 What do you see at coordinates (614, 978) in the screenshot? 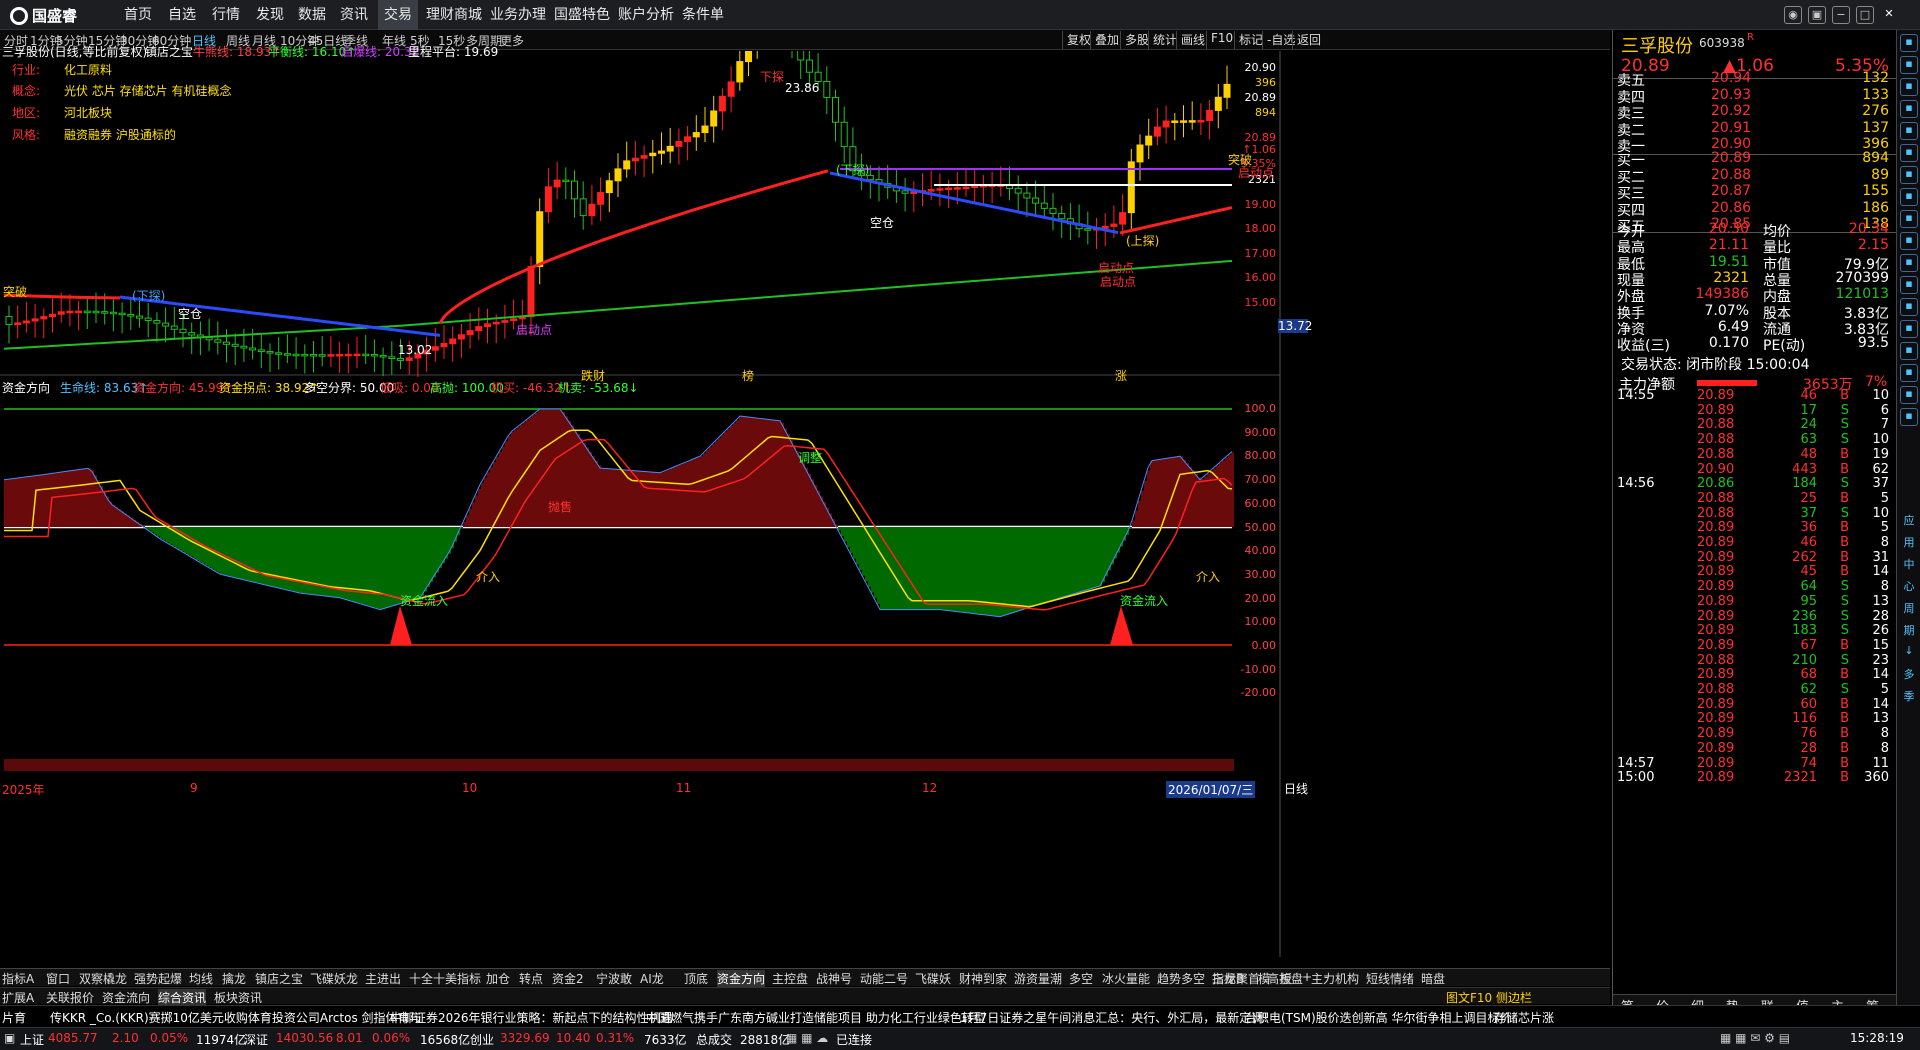
I see `indicator-tab-13: 宁波敢` at bounding box center [614, 978].